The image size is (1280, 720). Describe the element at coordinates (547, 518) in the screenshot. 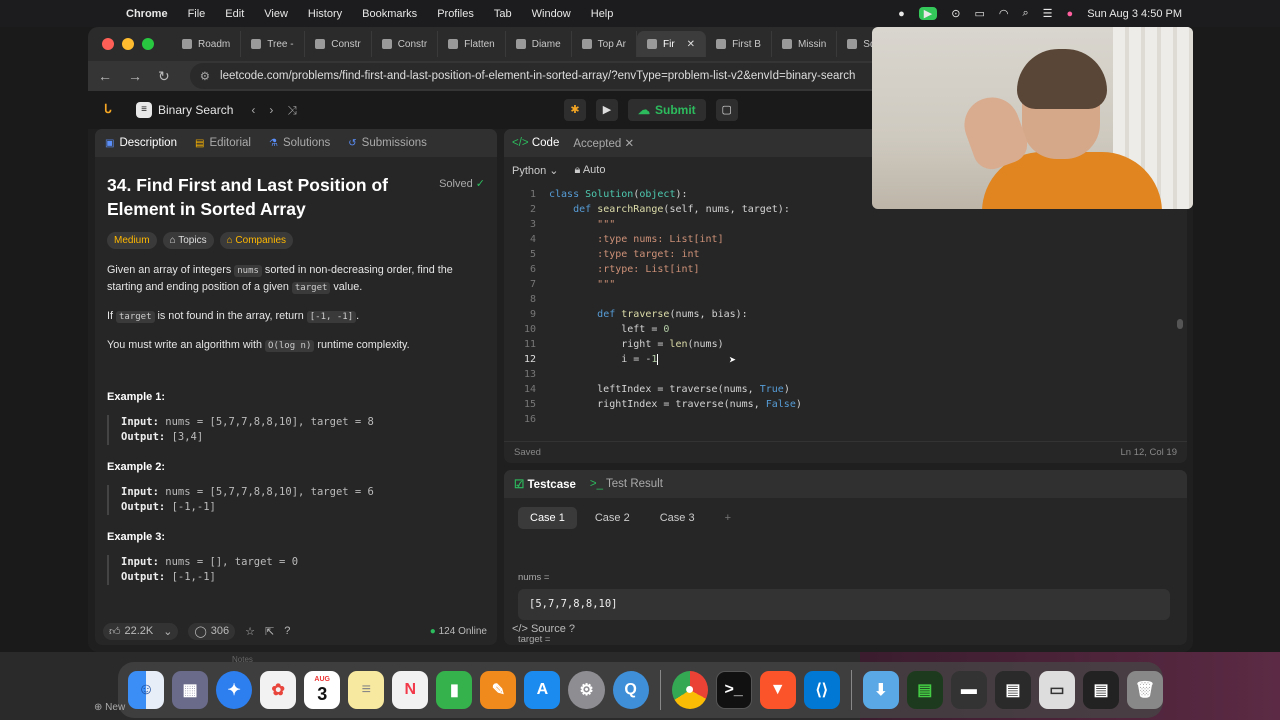

I see `case-1-tab: Case 1` at that location.